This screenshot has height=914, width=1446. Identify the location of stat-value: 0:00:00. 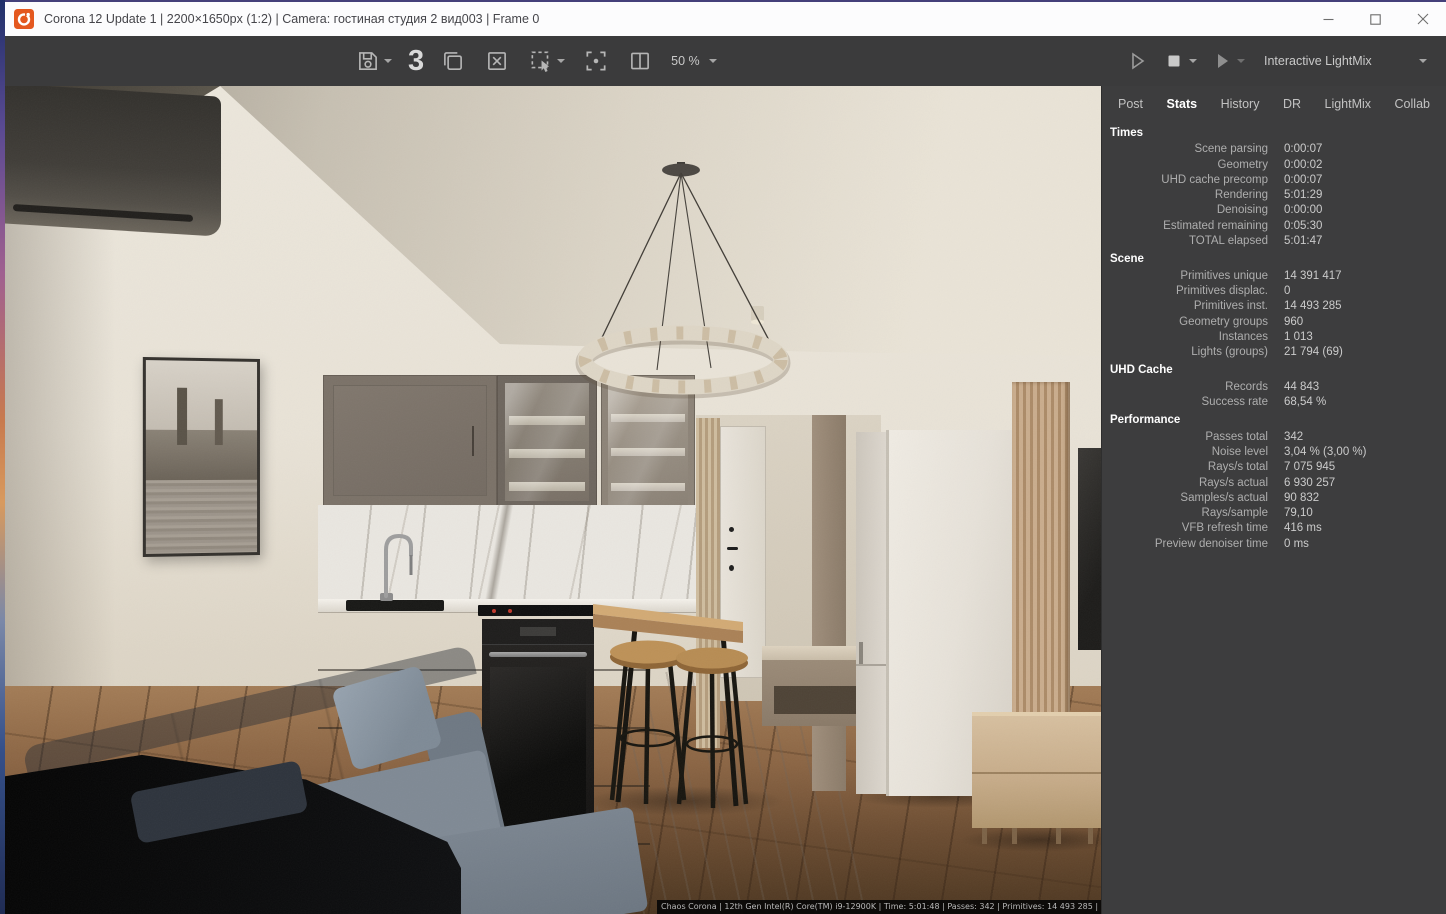
(1303, 210).